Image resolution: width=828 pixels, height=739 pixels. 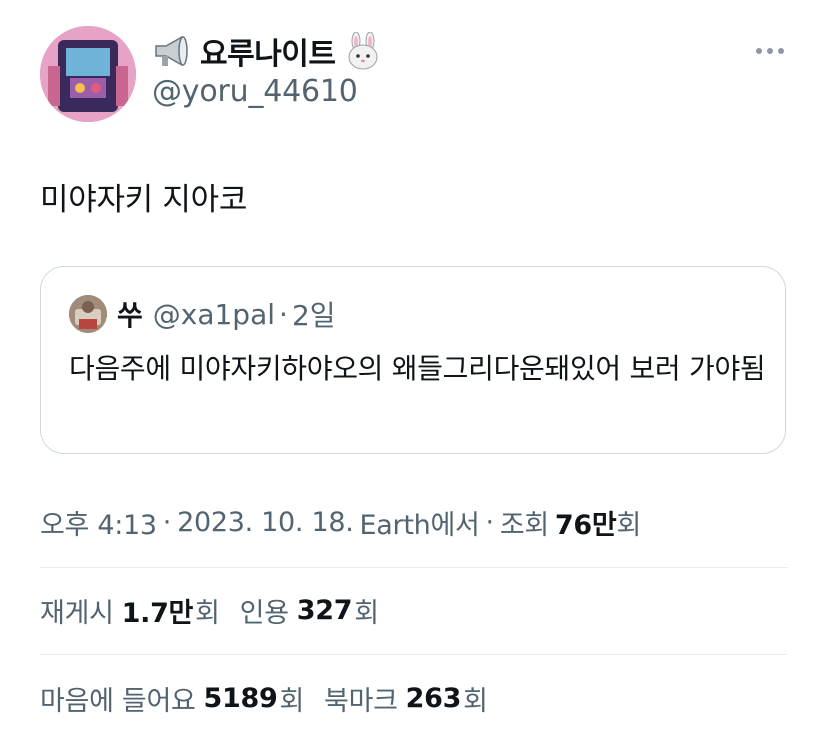 I want to click on tweet-time: 오후 4:13, so click(x=98, y=522).